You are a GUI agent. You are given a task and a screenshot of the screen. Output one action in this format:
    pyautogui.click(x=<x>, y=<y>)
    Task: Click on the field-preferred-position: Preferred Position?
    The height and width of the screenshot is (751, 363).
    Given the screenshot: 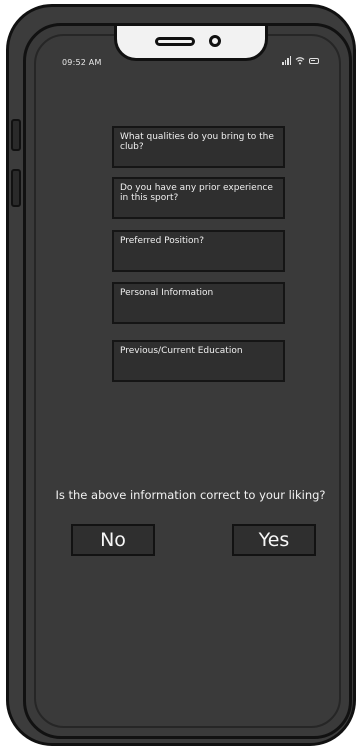 What is the action you would take?
    pyautogui.click(x=198, y=251)
    